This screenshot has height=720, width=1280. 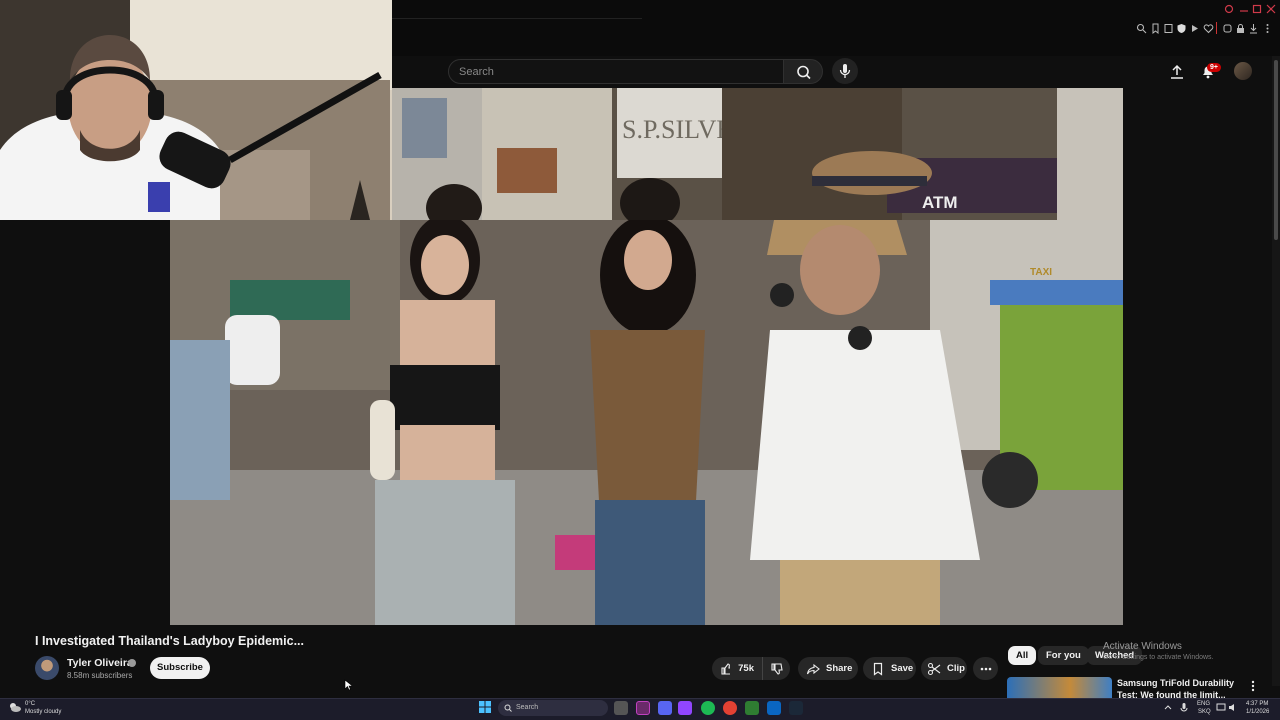 I want to click on account-avatar, so click(x=1243, y=71).